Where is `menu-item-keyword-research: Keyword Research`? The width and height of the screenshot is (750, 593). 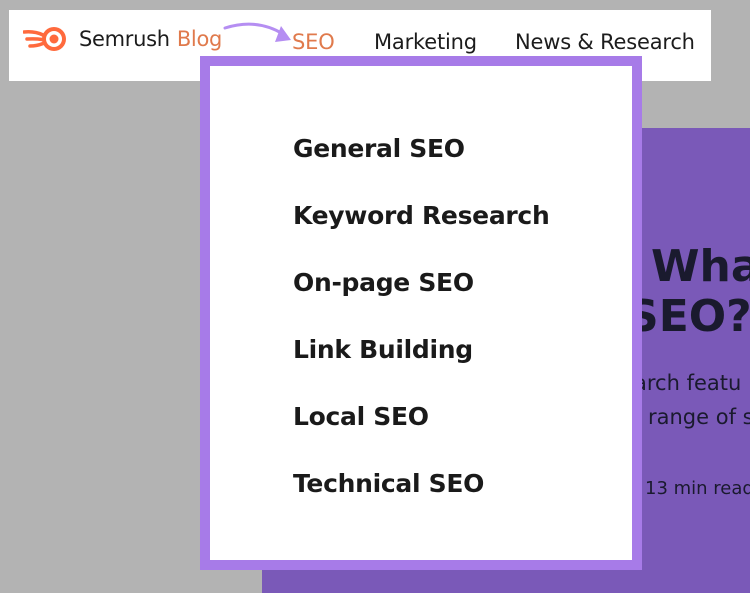
menu-item-keyword-research: Keyword Research is located at coordinates (421, 215).